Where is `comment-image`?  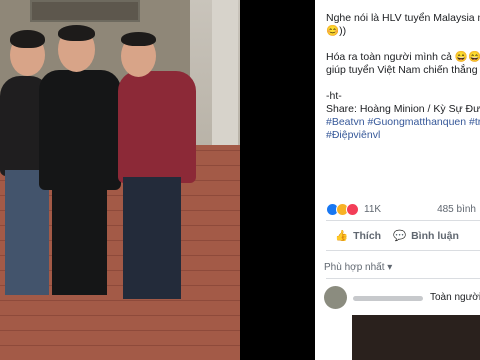
comment-image is located at coordinates (416, 337).